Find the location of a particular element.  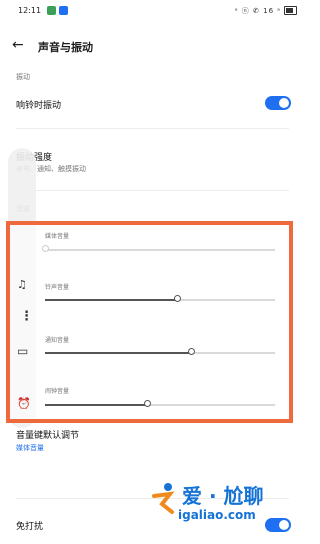

media-volume-label: 媒体音量 is located at coordinates (57, 236).